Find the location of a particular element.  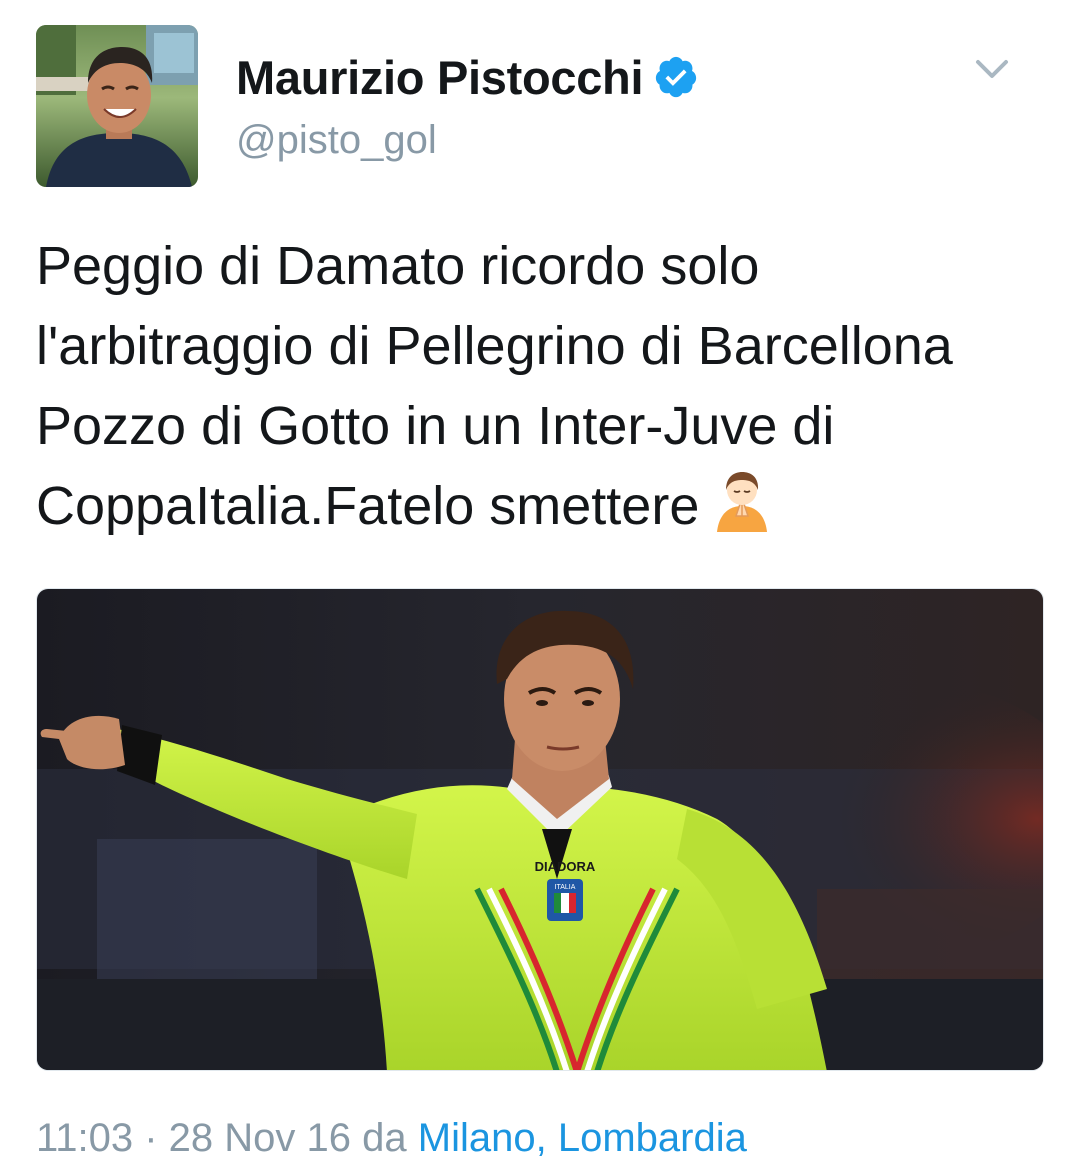

author-name-row: Maurizio Pistocchi is located at coordinates (467, 77).